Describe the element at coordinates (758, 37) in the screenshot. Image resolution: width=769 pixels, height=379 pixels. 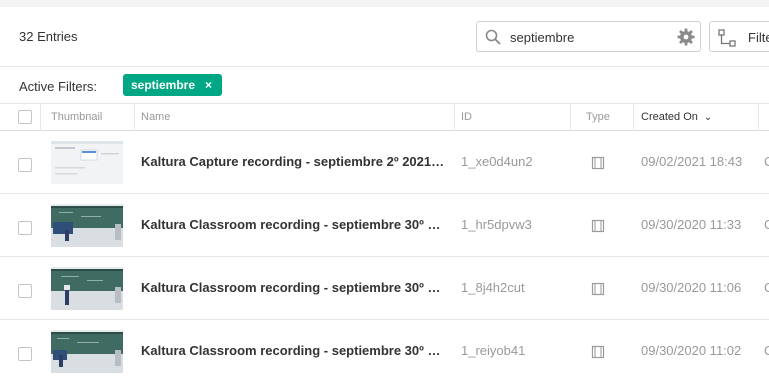
I see `filters-label: Filters` at that location.